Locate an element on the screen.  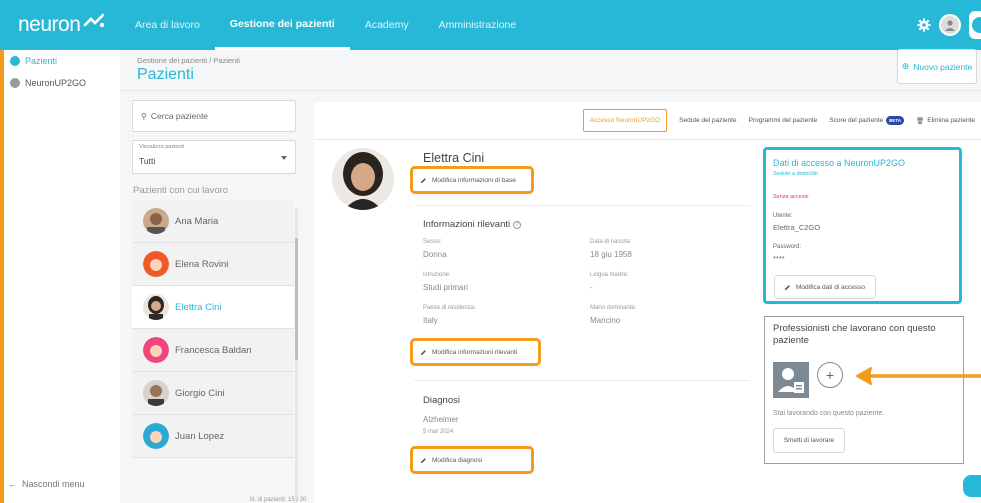
nav-tab-academy: Academy is located at coordinates (387, 25).